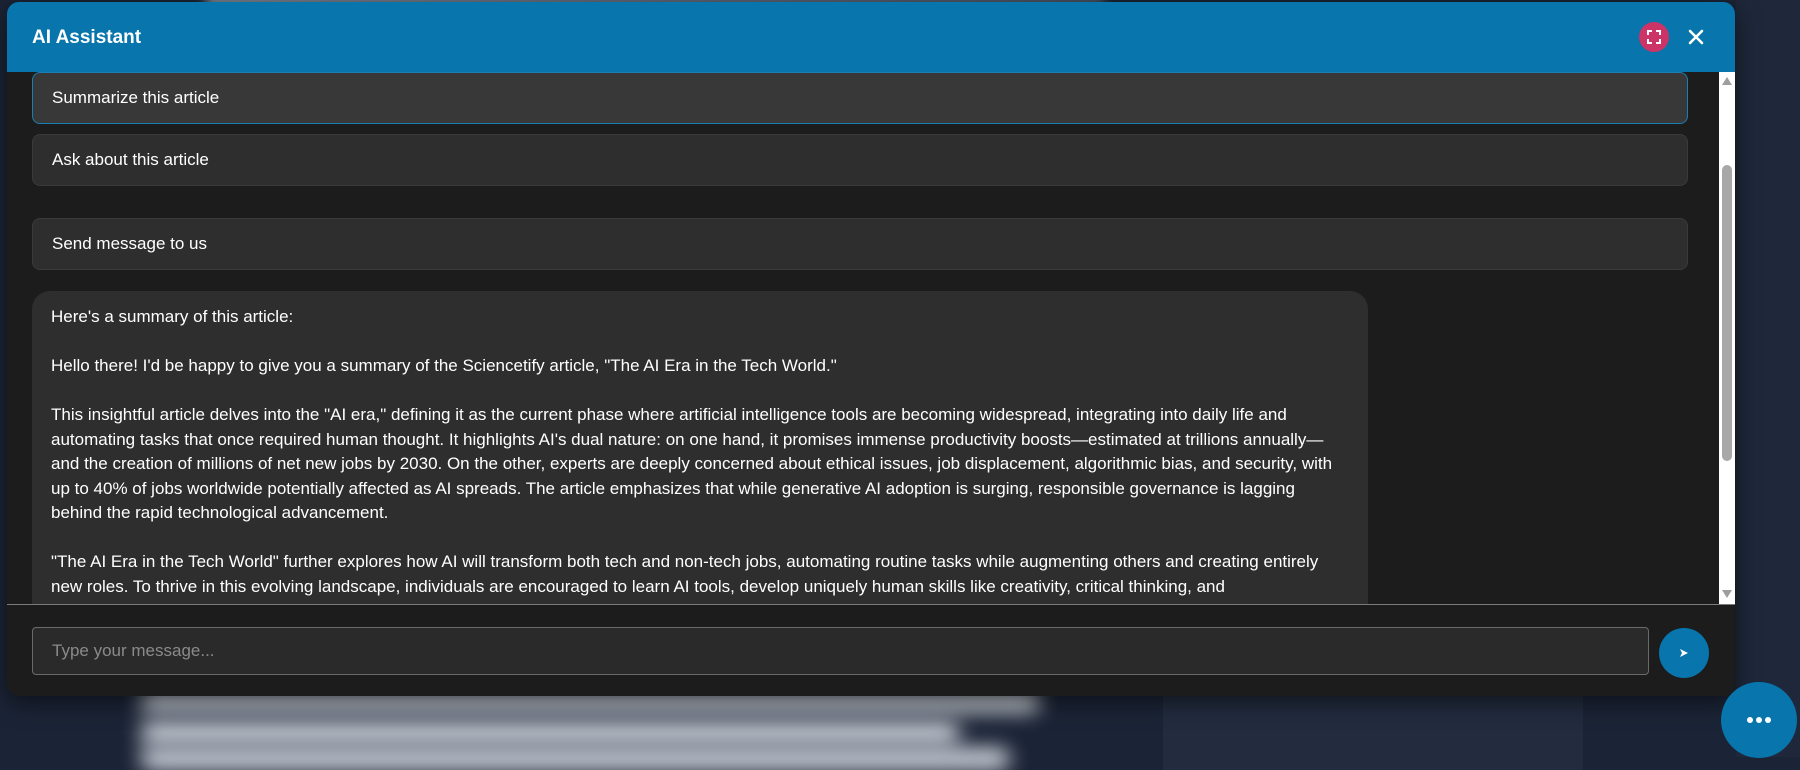 This screenshot has width=1800, height=770. What do you see at coordinates (87, 37) in the screenshot?
I see `chat-title: AI Assistant` at bounding box center [87, 37].